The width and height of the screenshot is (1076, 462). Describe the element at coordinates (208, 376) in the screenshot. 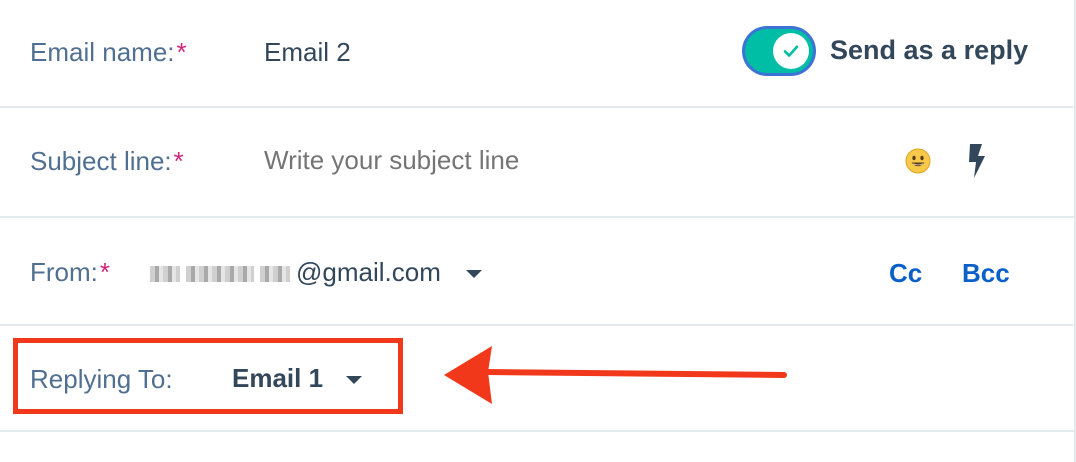

I see `annotation-highlight-box` at that location.